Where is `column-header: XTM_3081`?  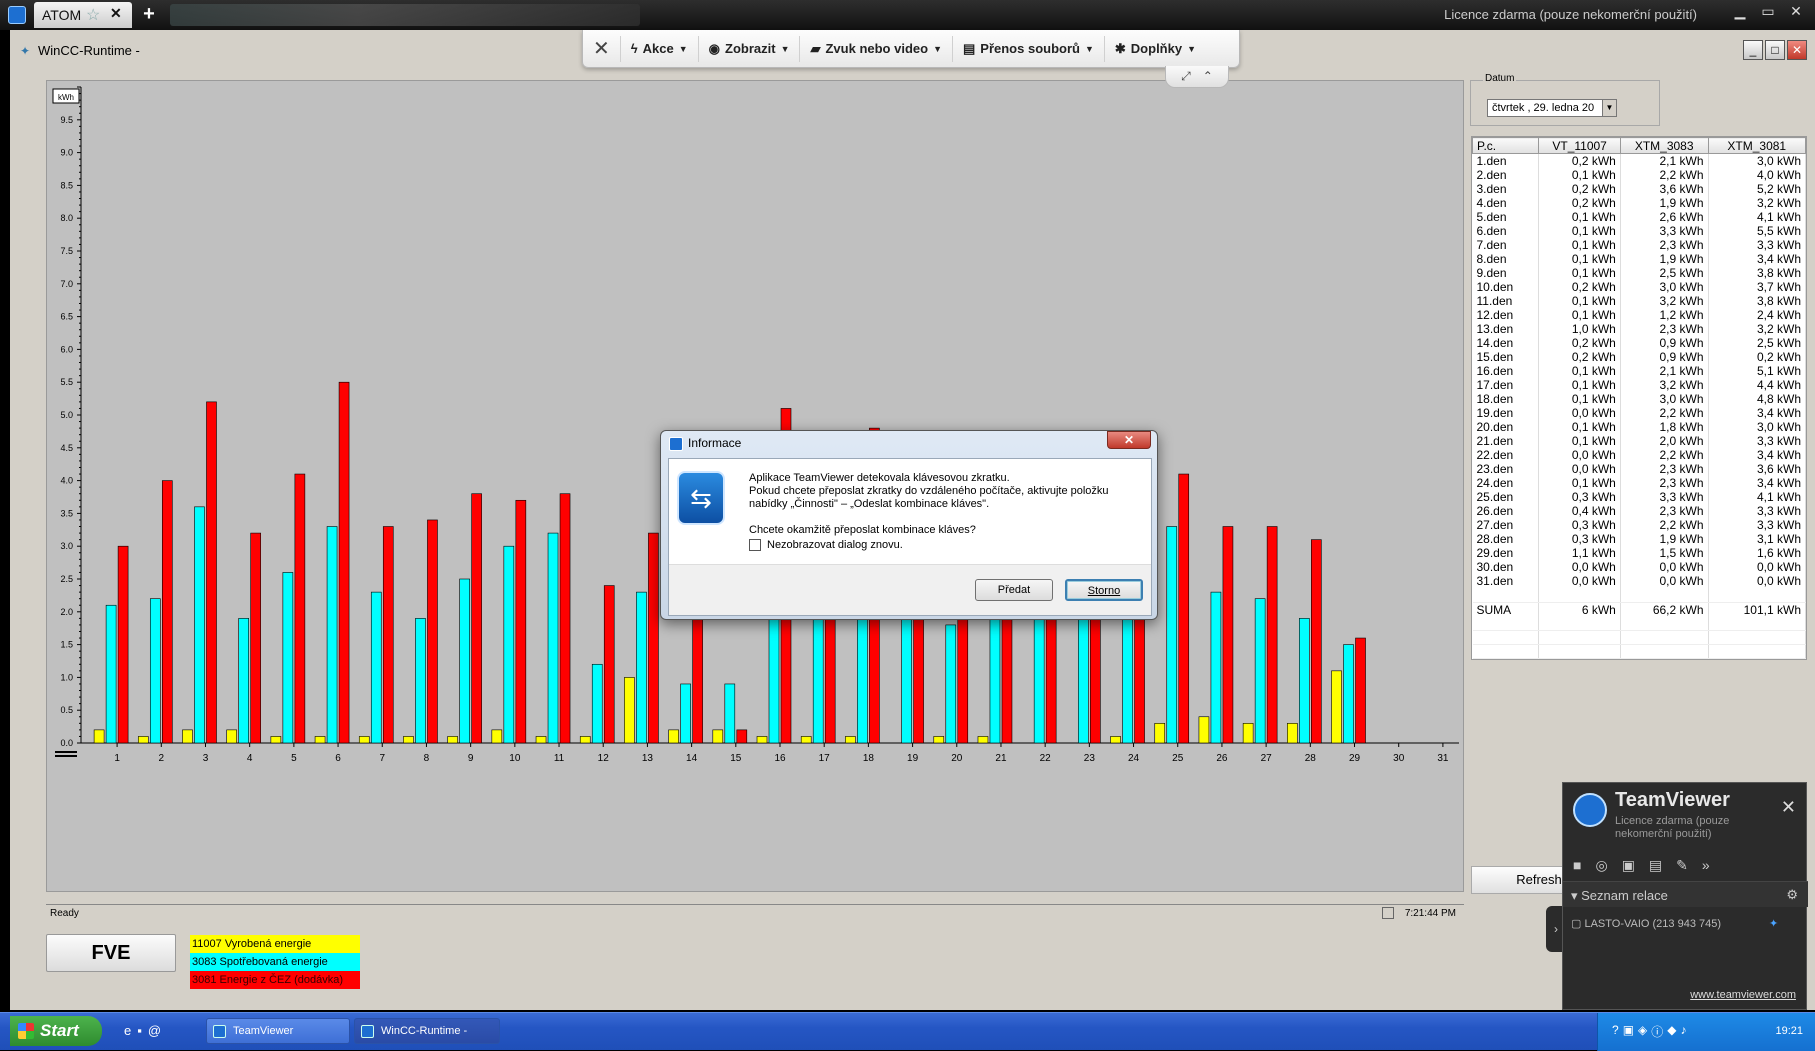
column-header: XTM_3081 is located at coordinates (1757, 145).